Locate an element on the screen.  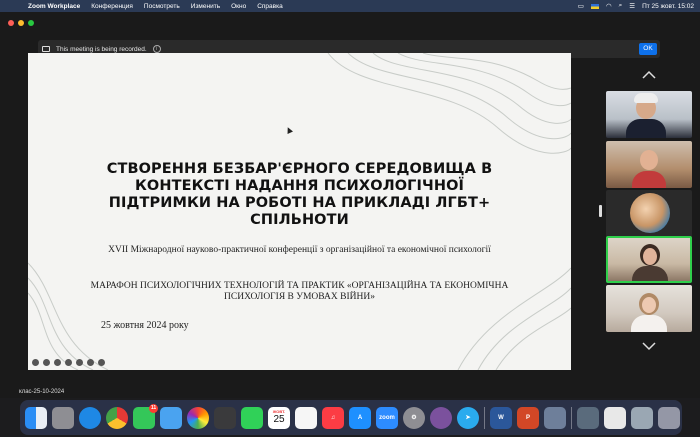
participant-hair is located at coordinates (646, 98).